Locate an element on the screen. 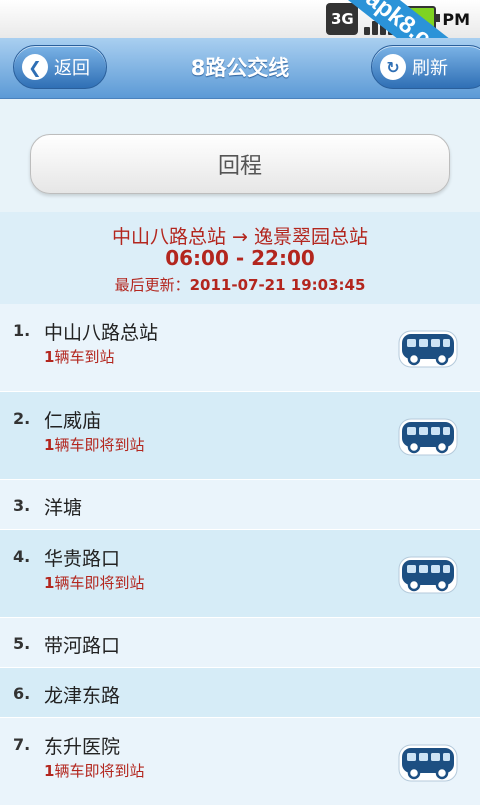  refresh-button: ↻ 刷新 is located at coordinates (425, 67).